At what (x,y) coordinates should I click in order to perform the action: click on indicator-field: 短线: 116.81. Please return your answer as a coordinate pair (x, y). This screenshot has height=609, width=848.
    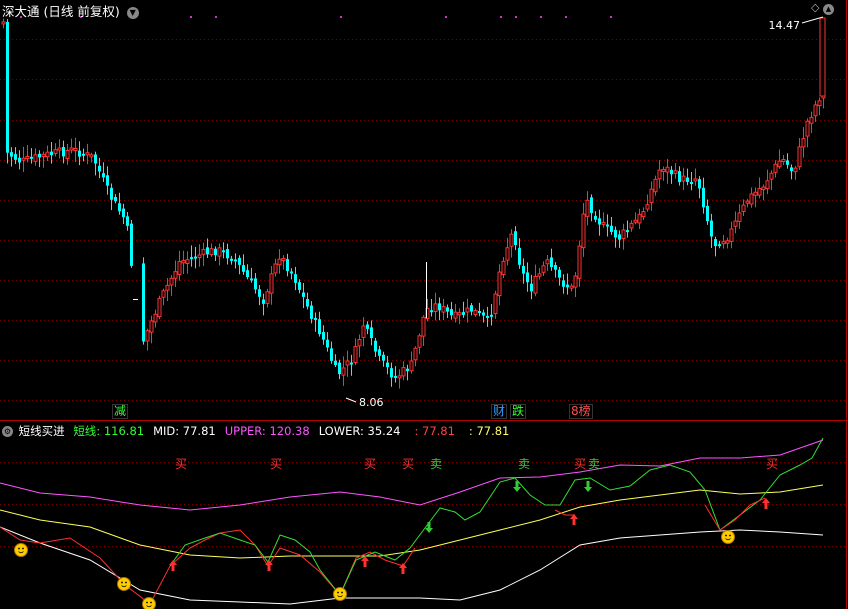
    Looking at the image, I should click on (109, 431).